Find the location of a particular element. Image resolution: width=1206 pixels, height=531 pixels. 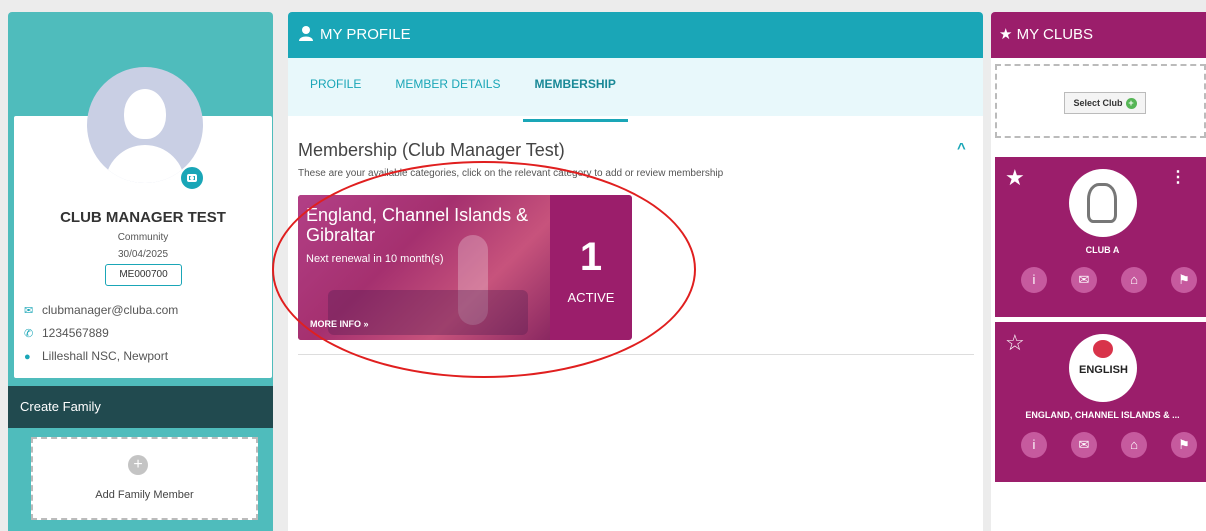

club-a-logo is located at coordinates (1103, 203).